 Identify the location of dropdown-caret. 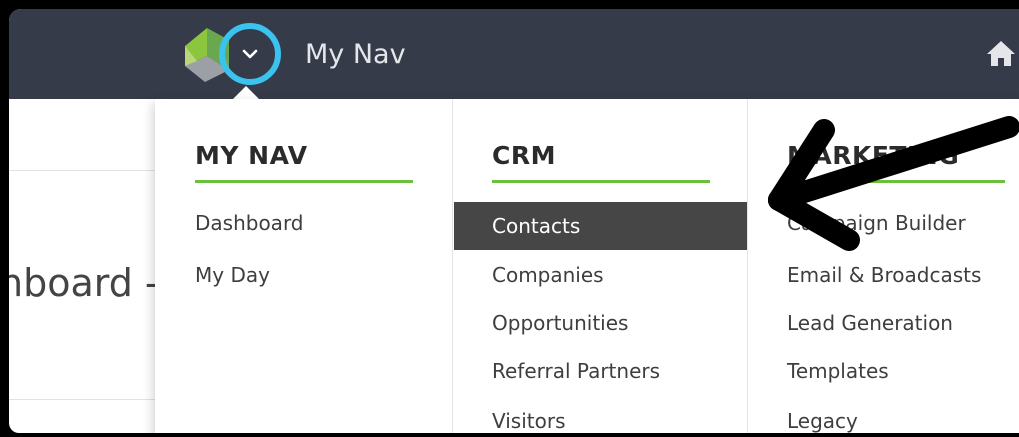
(246, 93).